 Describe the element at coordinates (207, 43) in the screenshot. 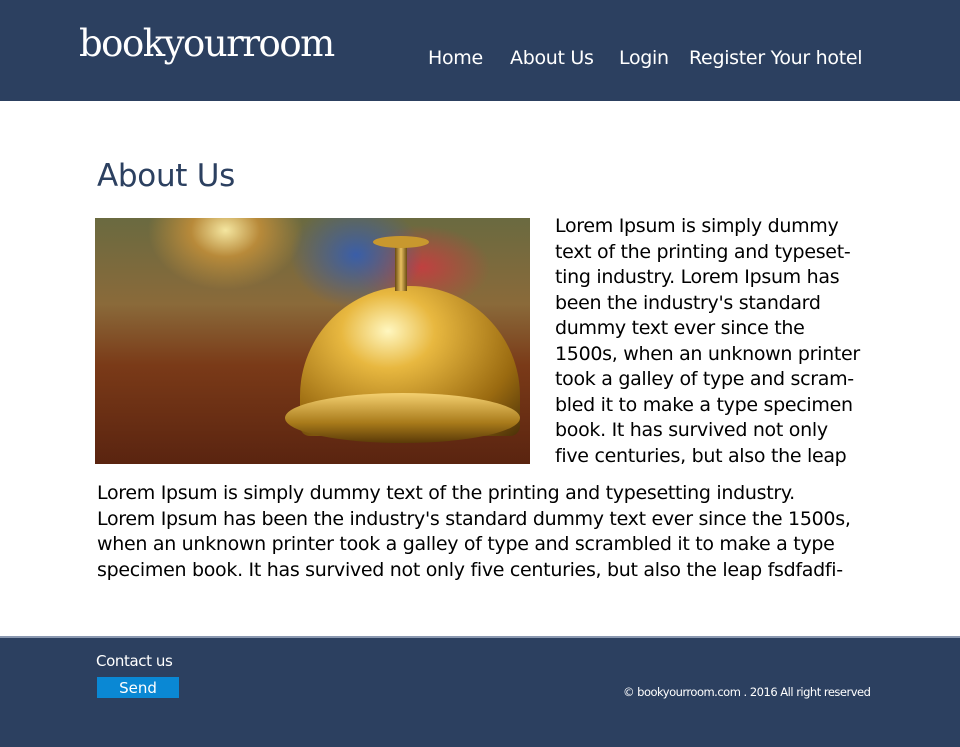

I see `logo: bookyourroom` at that location.